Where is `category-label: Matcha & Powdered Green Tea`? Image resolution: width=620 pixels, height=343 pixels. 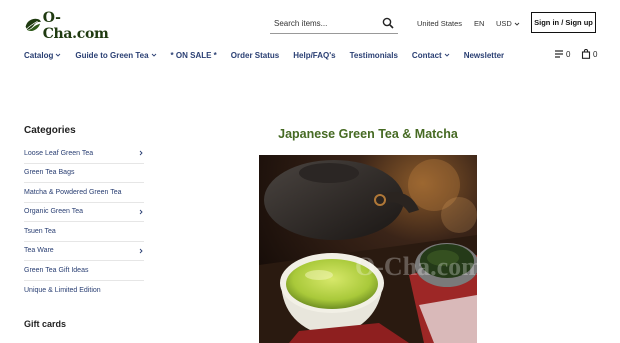
category-label: Matcha & Powdered Green Tea is located at coordinates (73, 192).